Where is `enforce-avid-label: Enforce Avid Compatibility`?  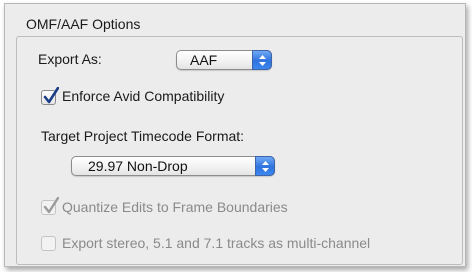
enforce-avid-label: Enforce Avid Compatibility is located at coordinates (143, 96).